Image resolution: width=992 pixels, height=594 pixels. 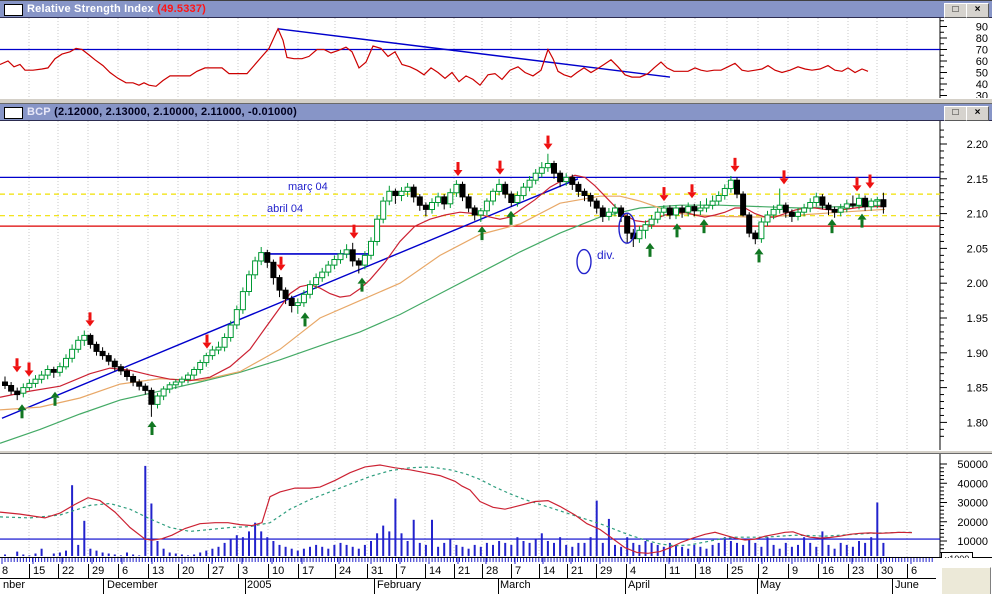 What do you see at coordinates (770, 585) in the screenshot?
I see `month-label: May` at bounding box center [770, 585].